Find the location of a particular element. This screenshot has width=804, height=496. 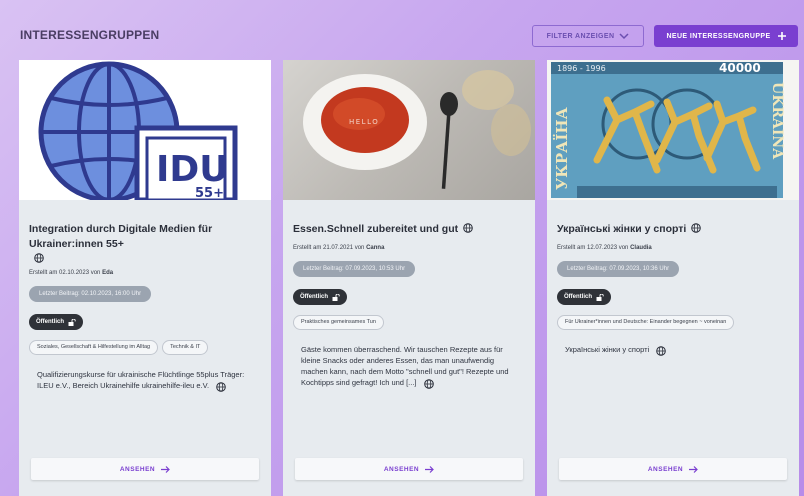

svg-text: 40000 is located at coordinates (740, 68).